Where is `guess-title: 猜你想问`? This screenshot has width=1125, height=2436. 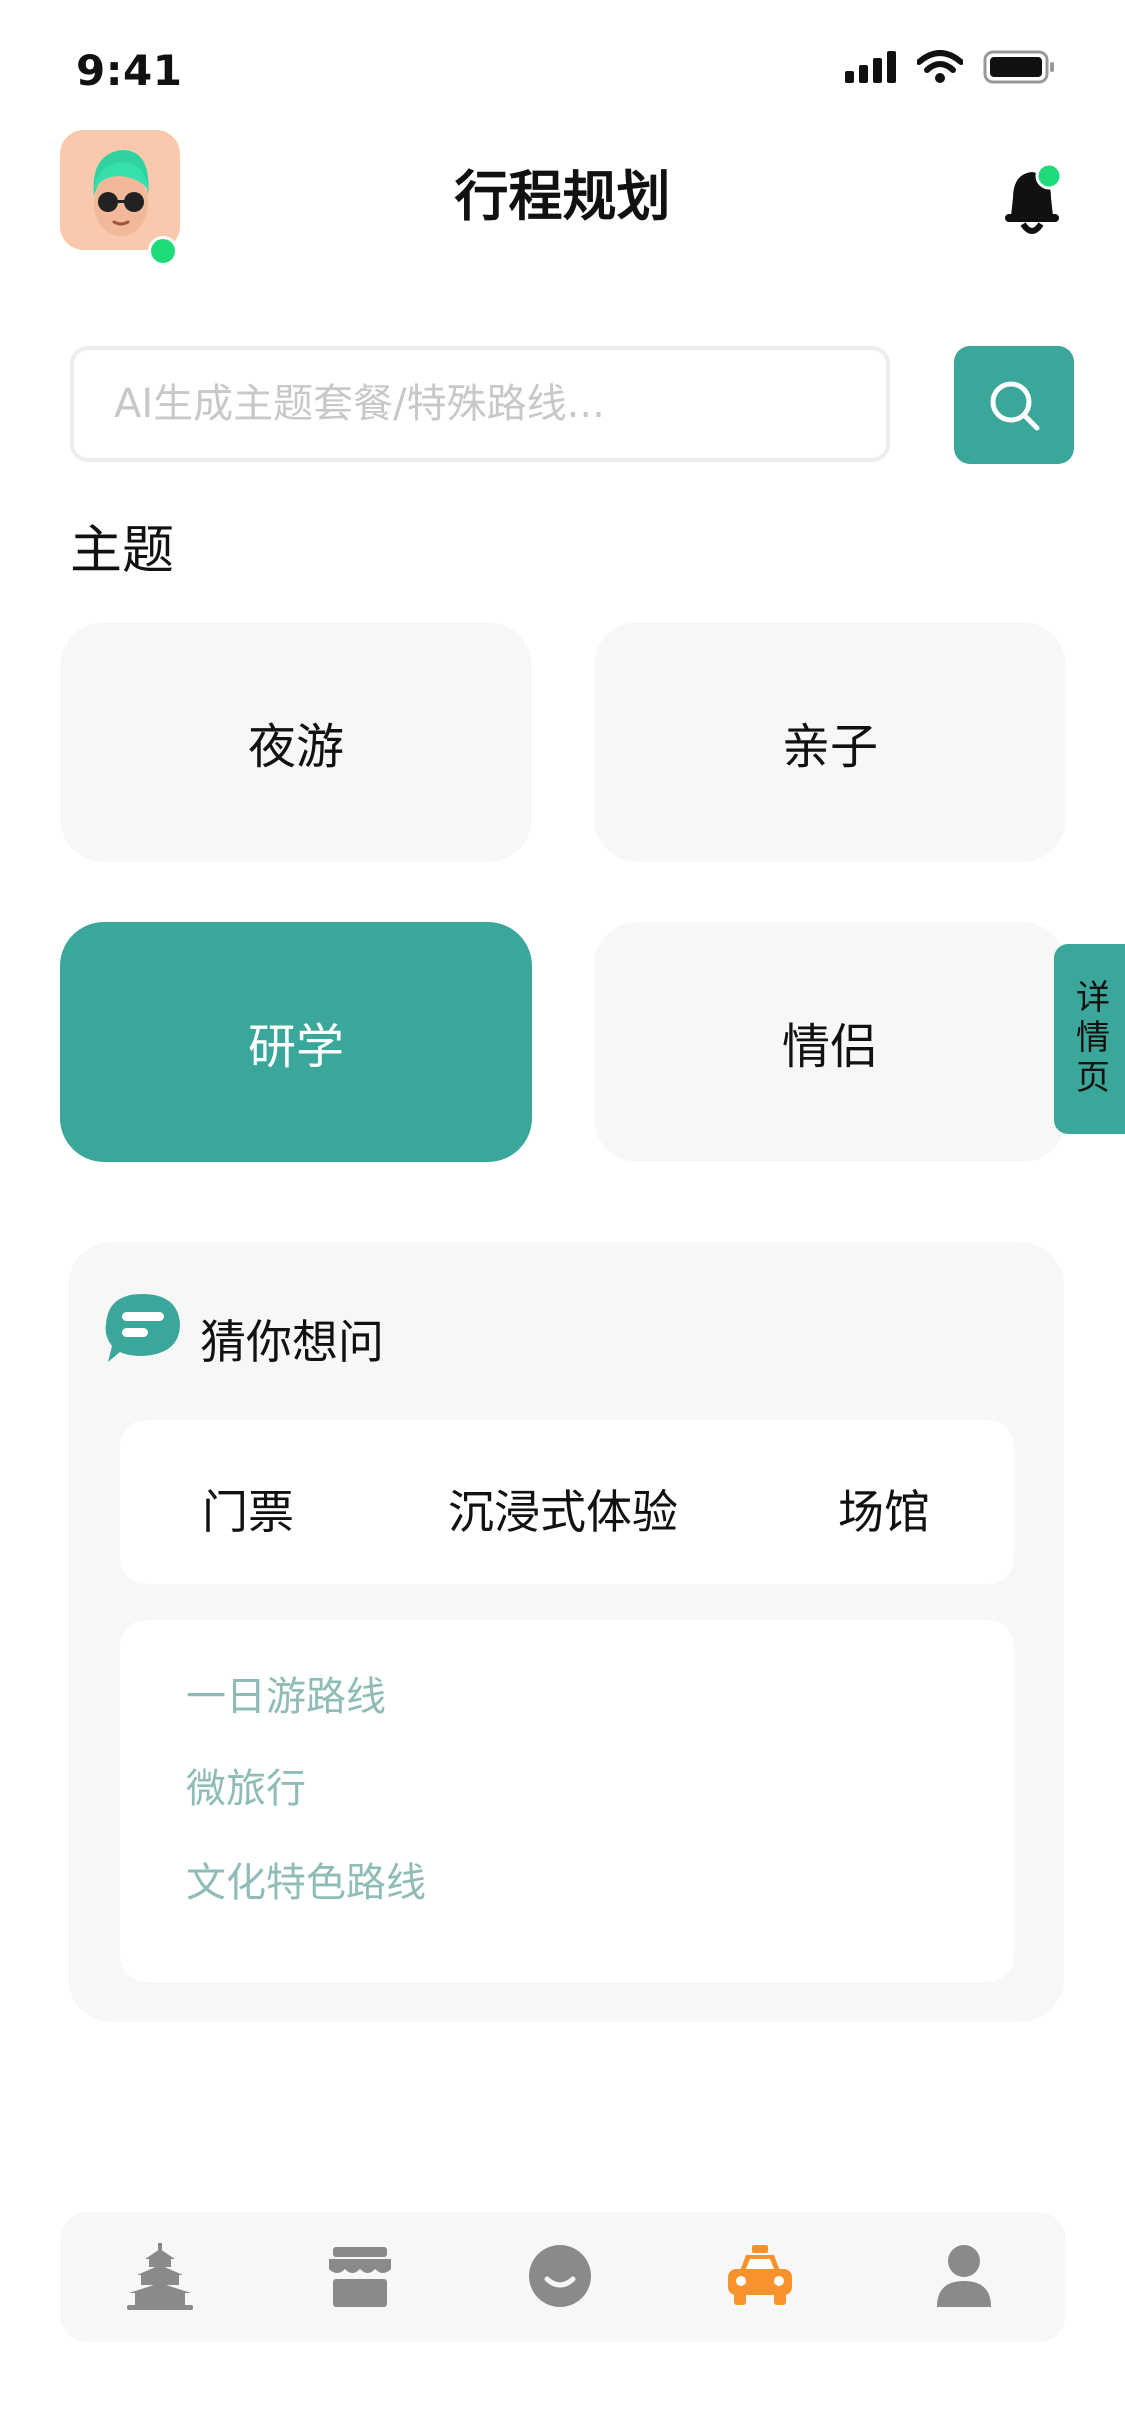 guess-title: 猜你想问 is located at coordinates (292, 1342).